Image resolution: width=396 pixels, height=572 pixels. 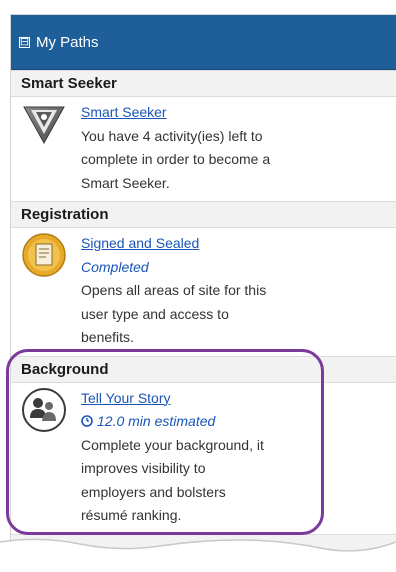 I want to click on shield-badge-icon, so click(x=44, y=125).